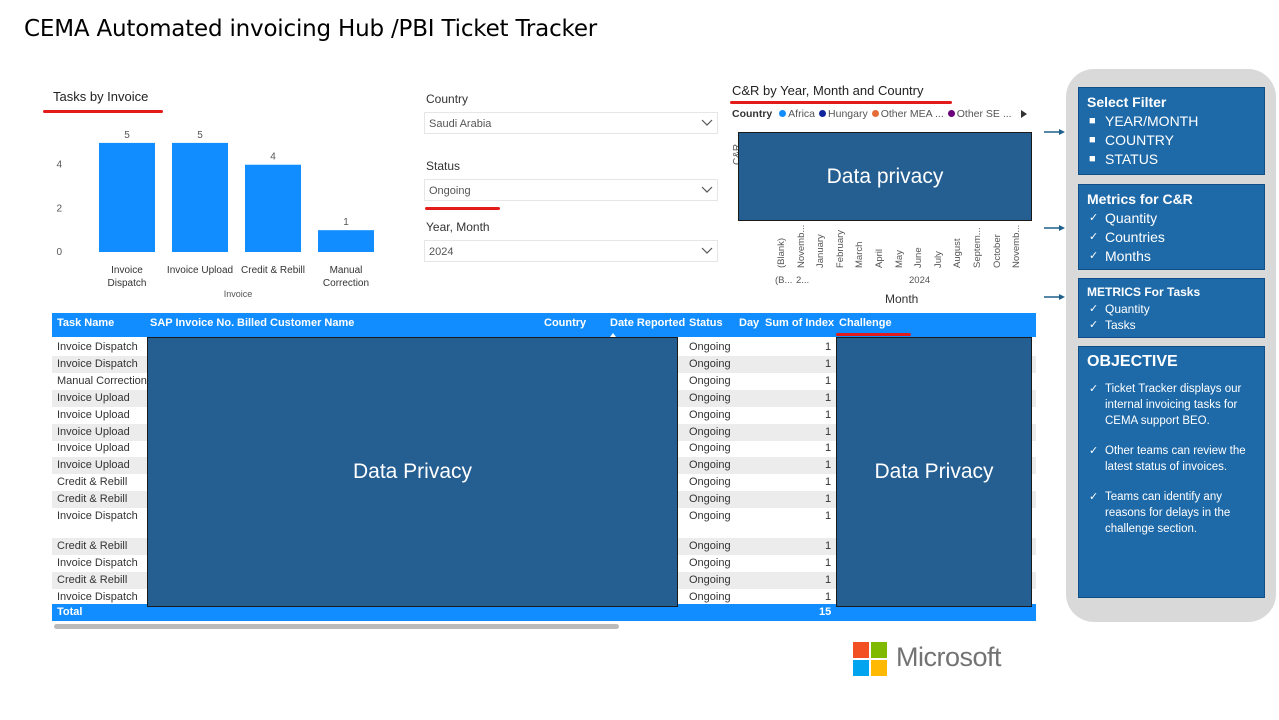  I want to click on data-label: 5, so click(127, 135).